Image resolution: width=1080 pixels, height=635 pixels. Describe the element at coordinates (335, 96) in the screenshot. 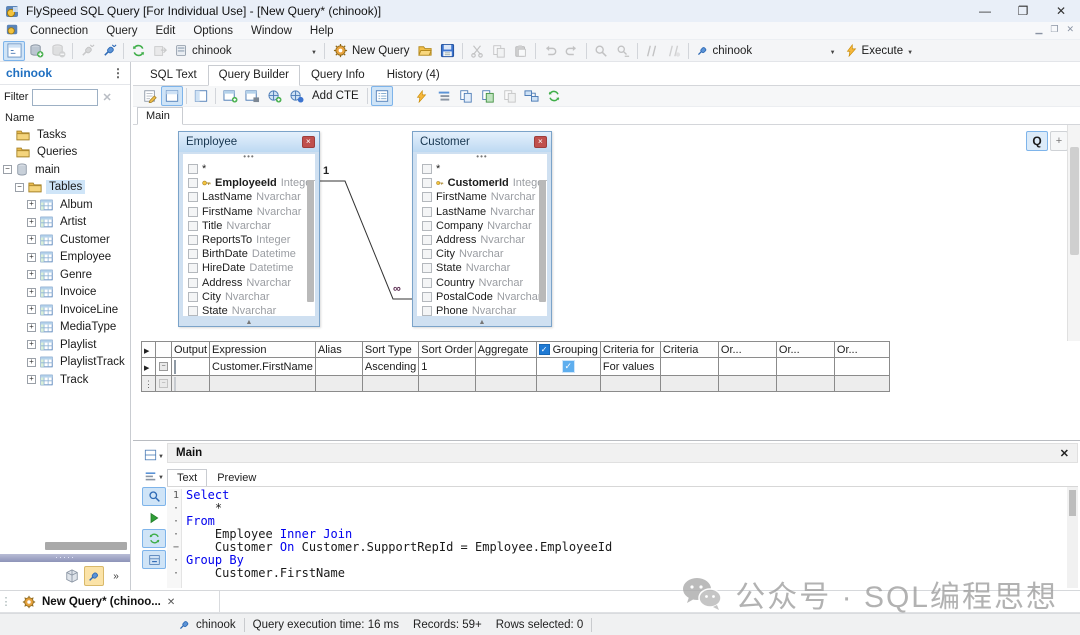

I see `add-cte-button: Add CTE` at that location.